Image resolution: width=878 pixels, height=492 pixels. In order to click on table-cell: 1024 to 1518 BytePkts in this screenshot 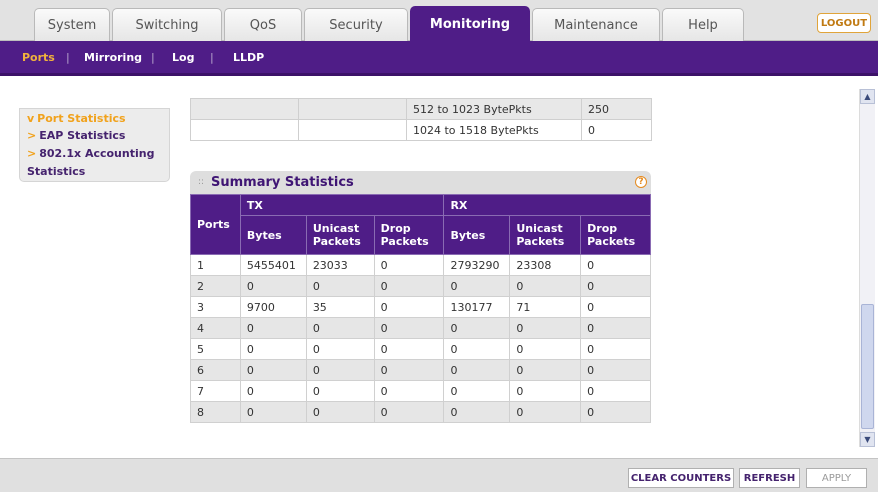, I will do `click(494, 130)`.